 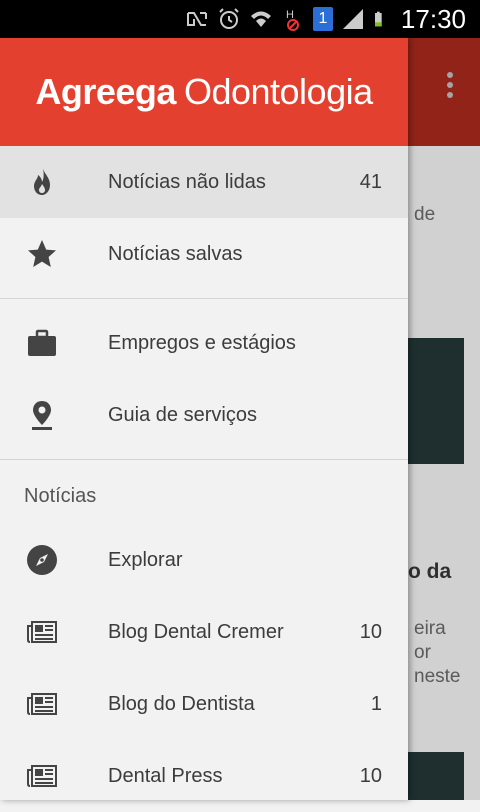 What do you see at coordinates (260, 19) in the screenshot?
I see `wifi-icon` at bounding box center [260, 19].